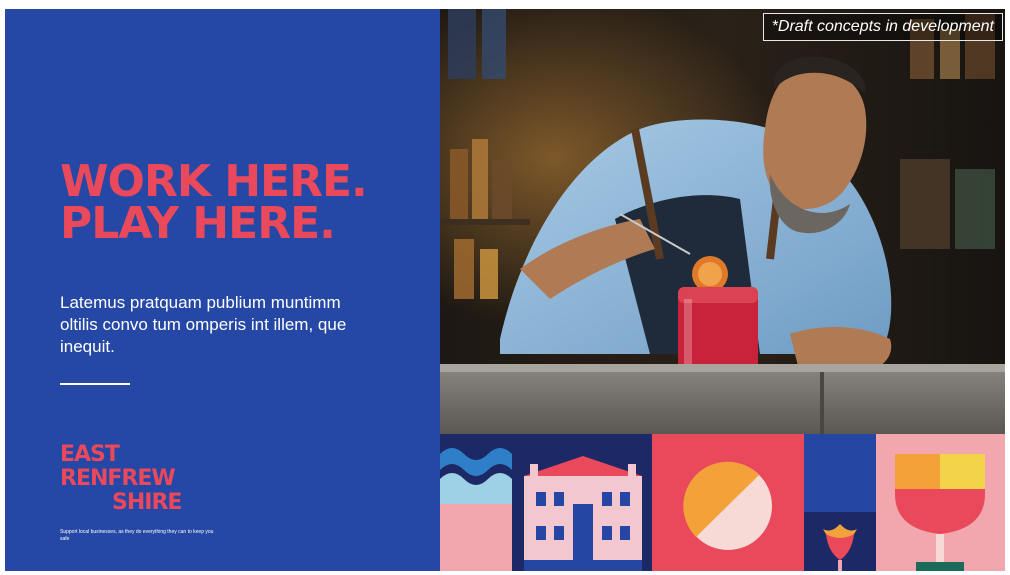 This screenshot has height=575, width=1010. I want to click on citrus-slice-icon, so click(728, 502).